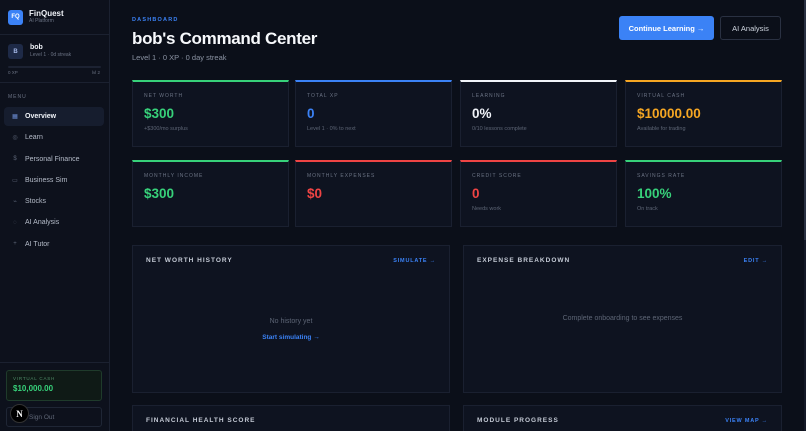 The width and height of the screenshot is (806, 431). Describe the element at coordinates (210, 113) in the screenshot. I see `stat-card-net-worth: NET WORTH $300 +$300/mo surplus` at that location.